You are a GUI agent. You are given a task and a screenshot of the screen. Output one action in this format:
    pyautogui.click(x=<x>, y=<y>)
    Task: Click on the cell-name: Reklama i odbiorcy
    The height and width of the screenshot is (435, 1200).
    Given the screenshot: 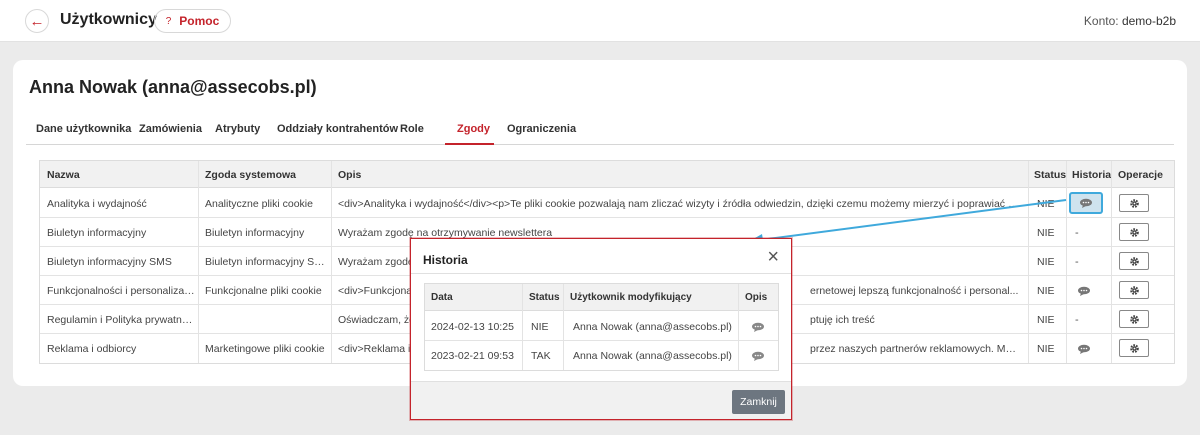 What is the action you would take?
    pyautogui.click(x=92, y=349)
    